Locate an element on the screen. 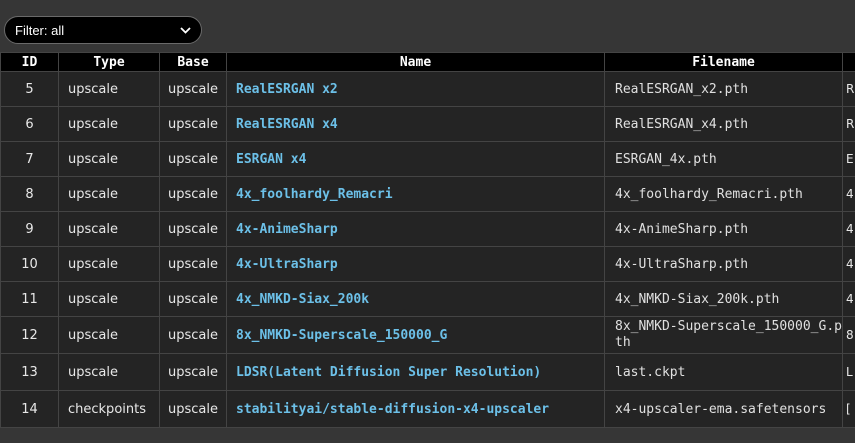  column-header-type: Type is located at coordinates (109, 62).